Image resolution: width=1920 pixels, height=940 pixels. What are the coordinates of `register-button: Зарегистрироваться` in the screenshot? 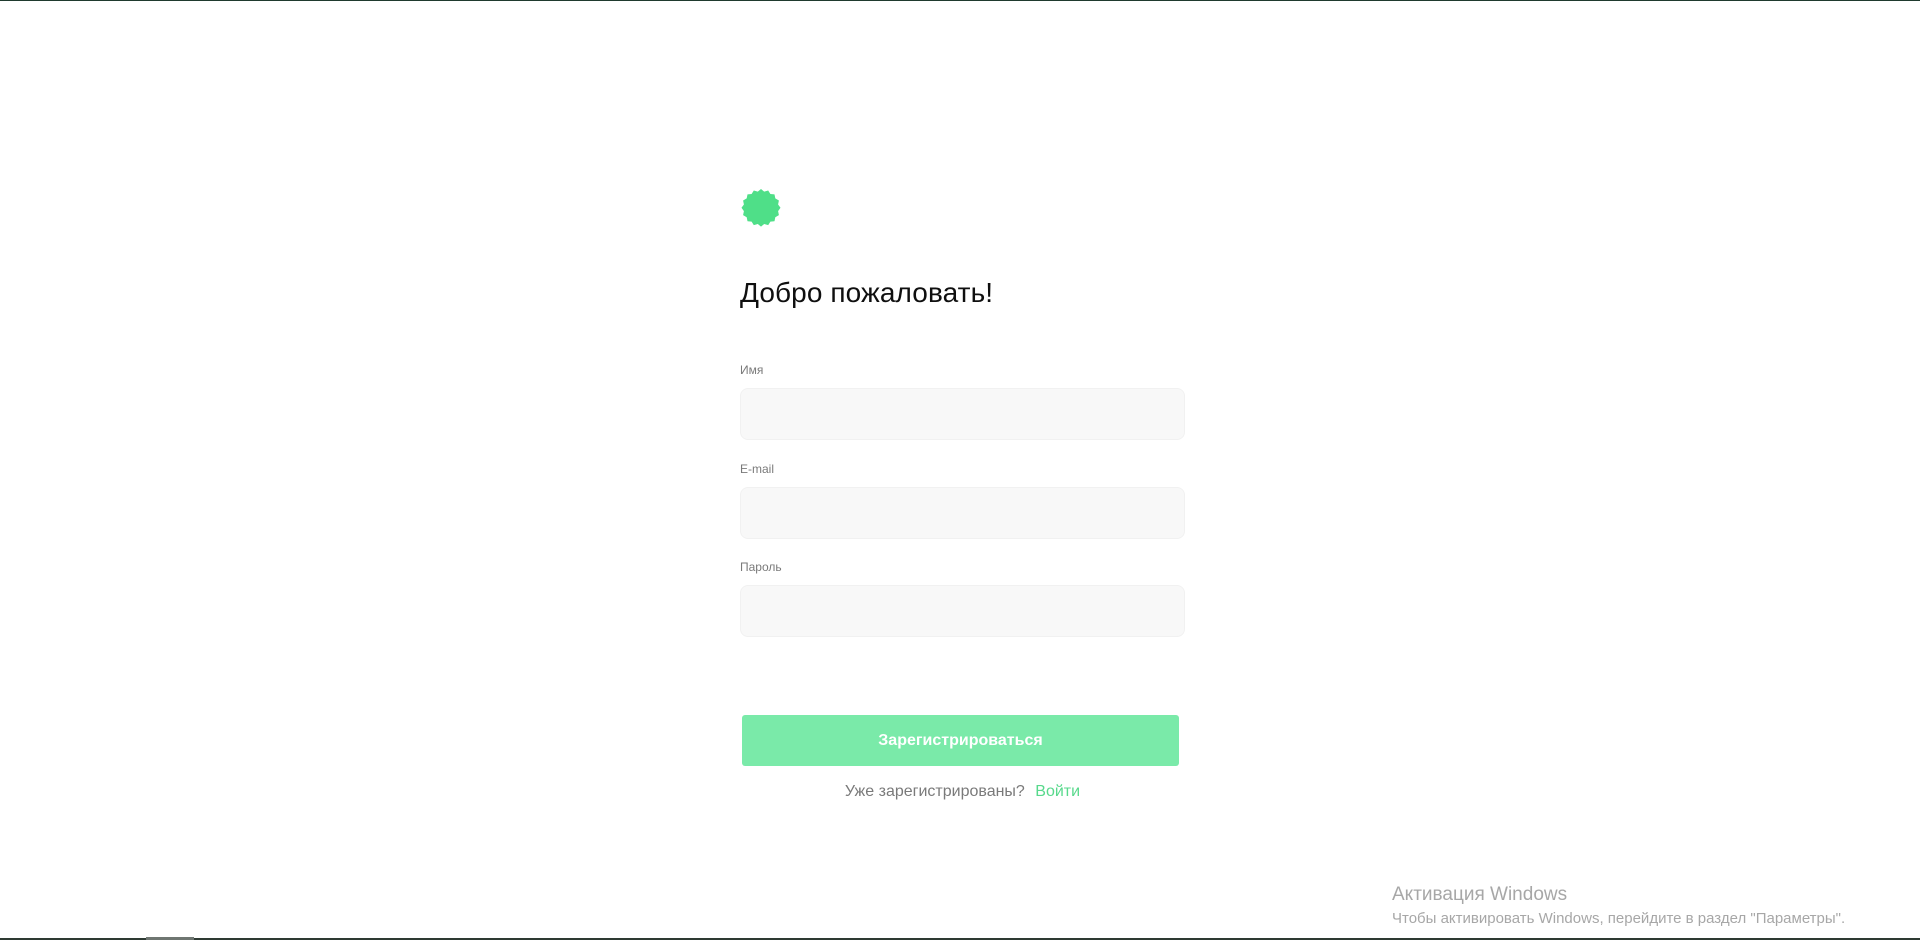 It's located at (960, 740).